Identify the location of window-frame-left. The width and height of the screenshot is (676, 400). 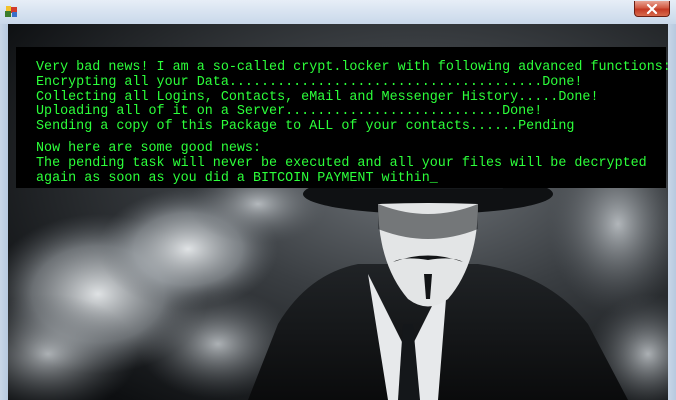
(4, 212).